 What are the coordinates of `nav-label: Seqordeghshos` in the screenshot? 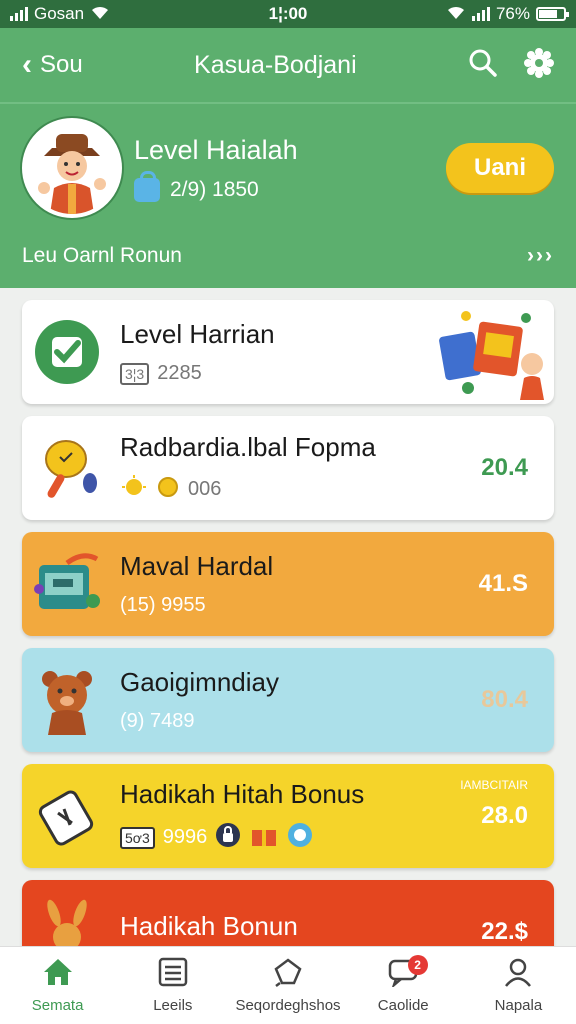 It's located at (288, 1005).